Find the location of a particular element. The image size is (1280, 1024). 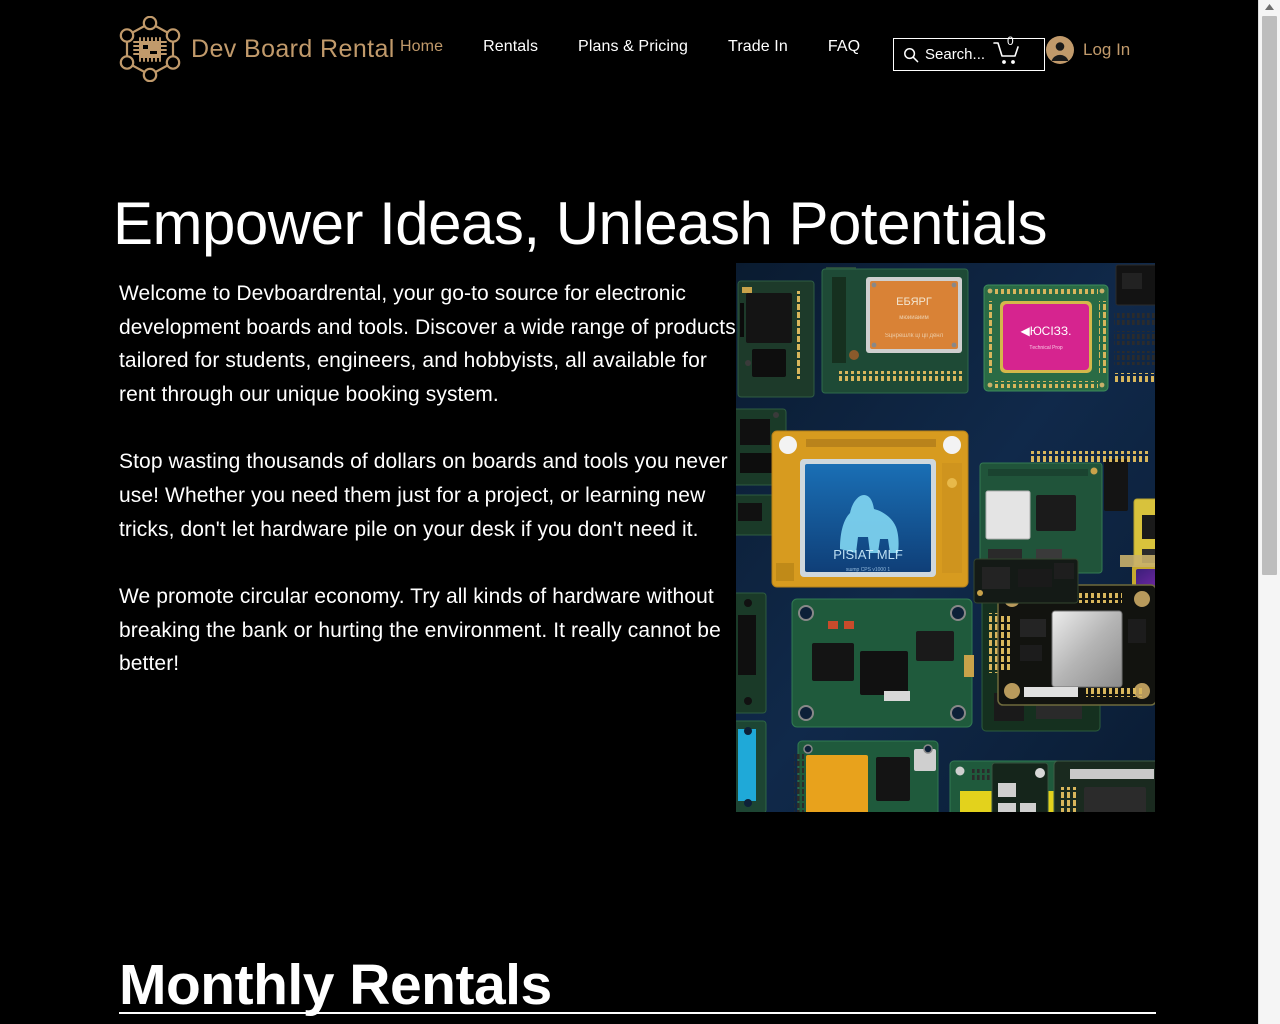

hero-title: Empower Ideas, Unleash Potentials is located at coordinates (580, 224).